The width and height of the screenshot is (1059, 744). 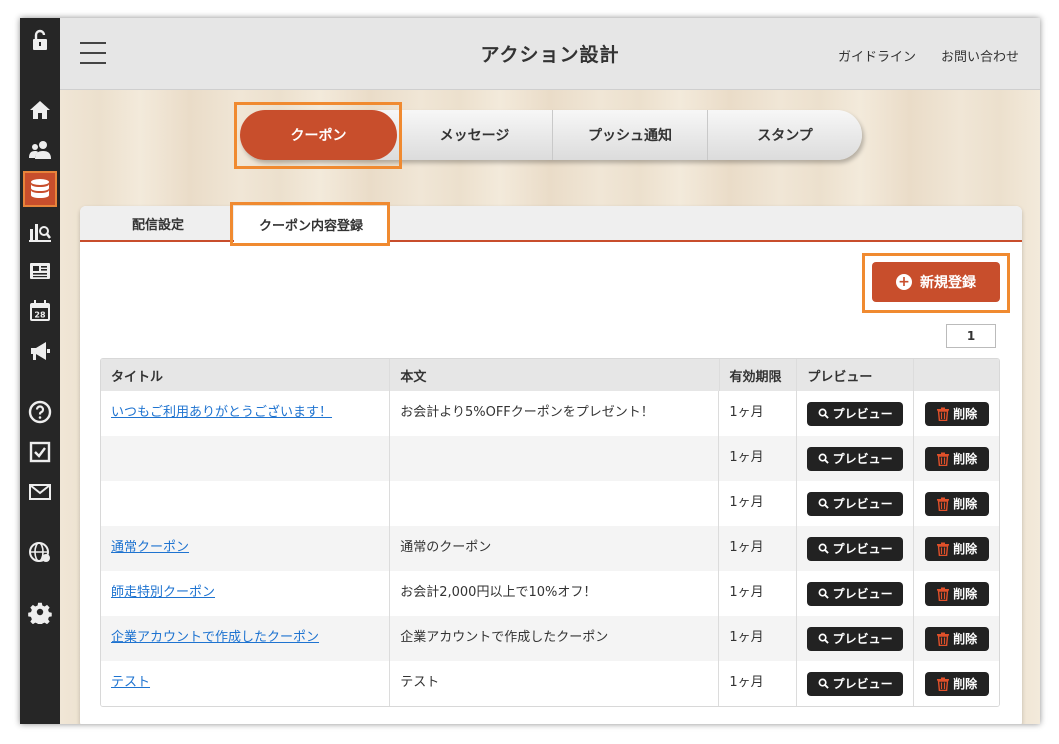 What do you see at coordinates (971, 336) in the screenshot?
I see `pagination-current: 1` at bounding box center [971, 336].